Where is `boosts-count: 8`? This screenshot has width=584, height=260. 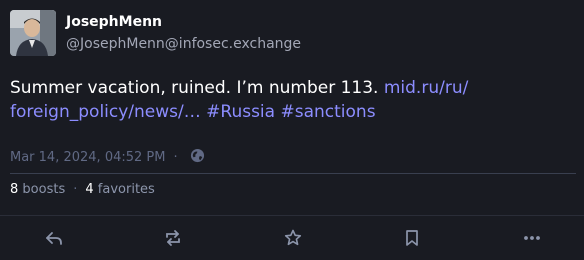 boosts-count: 8 is located at coordinates (14, 189).